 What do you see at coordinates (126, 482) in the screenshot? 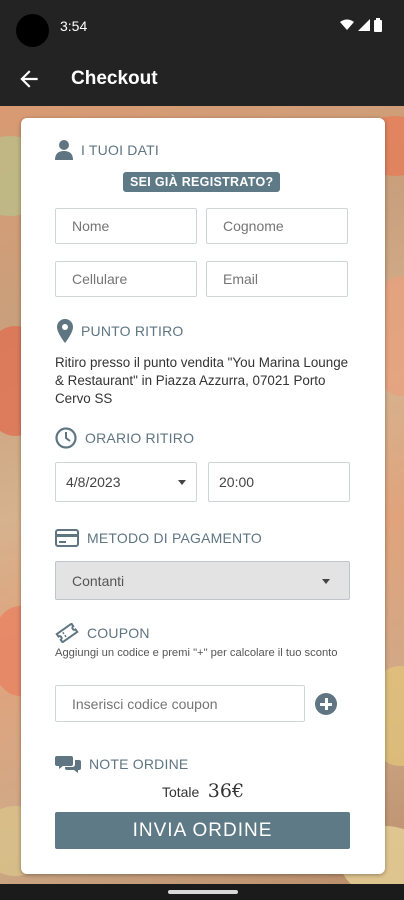
I see `pickup-date-select: 4/8/2023` at bounding box center [126, 482].